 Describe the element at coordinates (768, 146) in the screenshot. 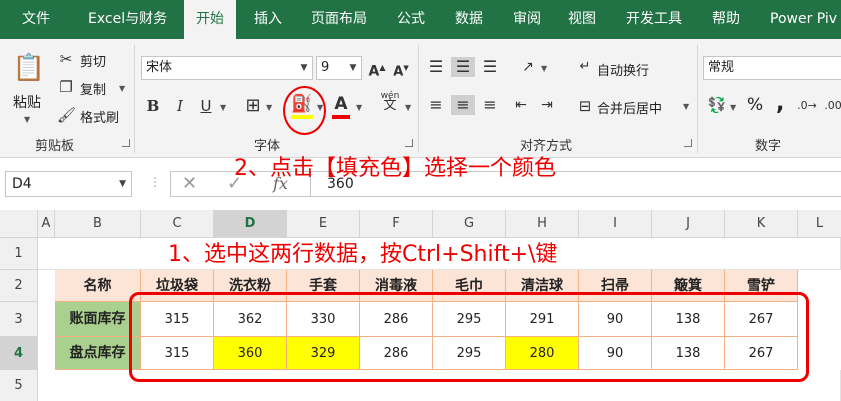

I see `number-group-label: 数字` at that location.